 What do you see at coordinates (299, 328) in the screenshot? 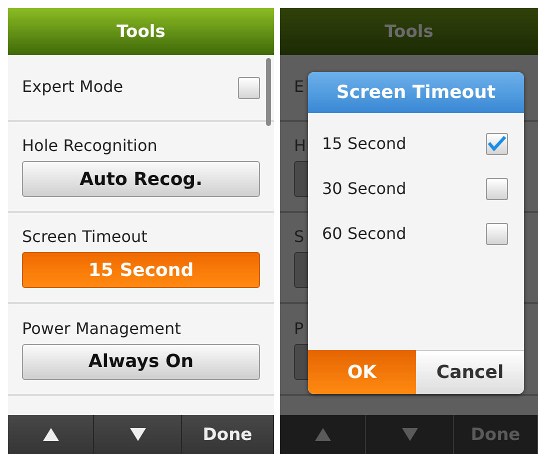
I see `setting-label: P` at bounding box center [299, 328].